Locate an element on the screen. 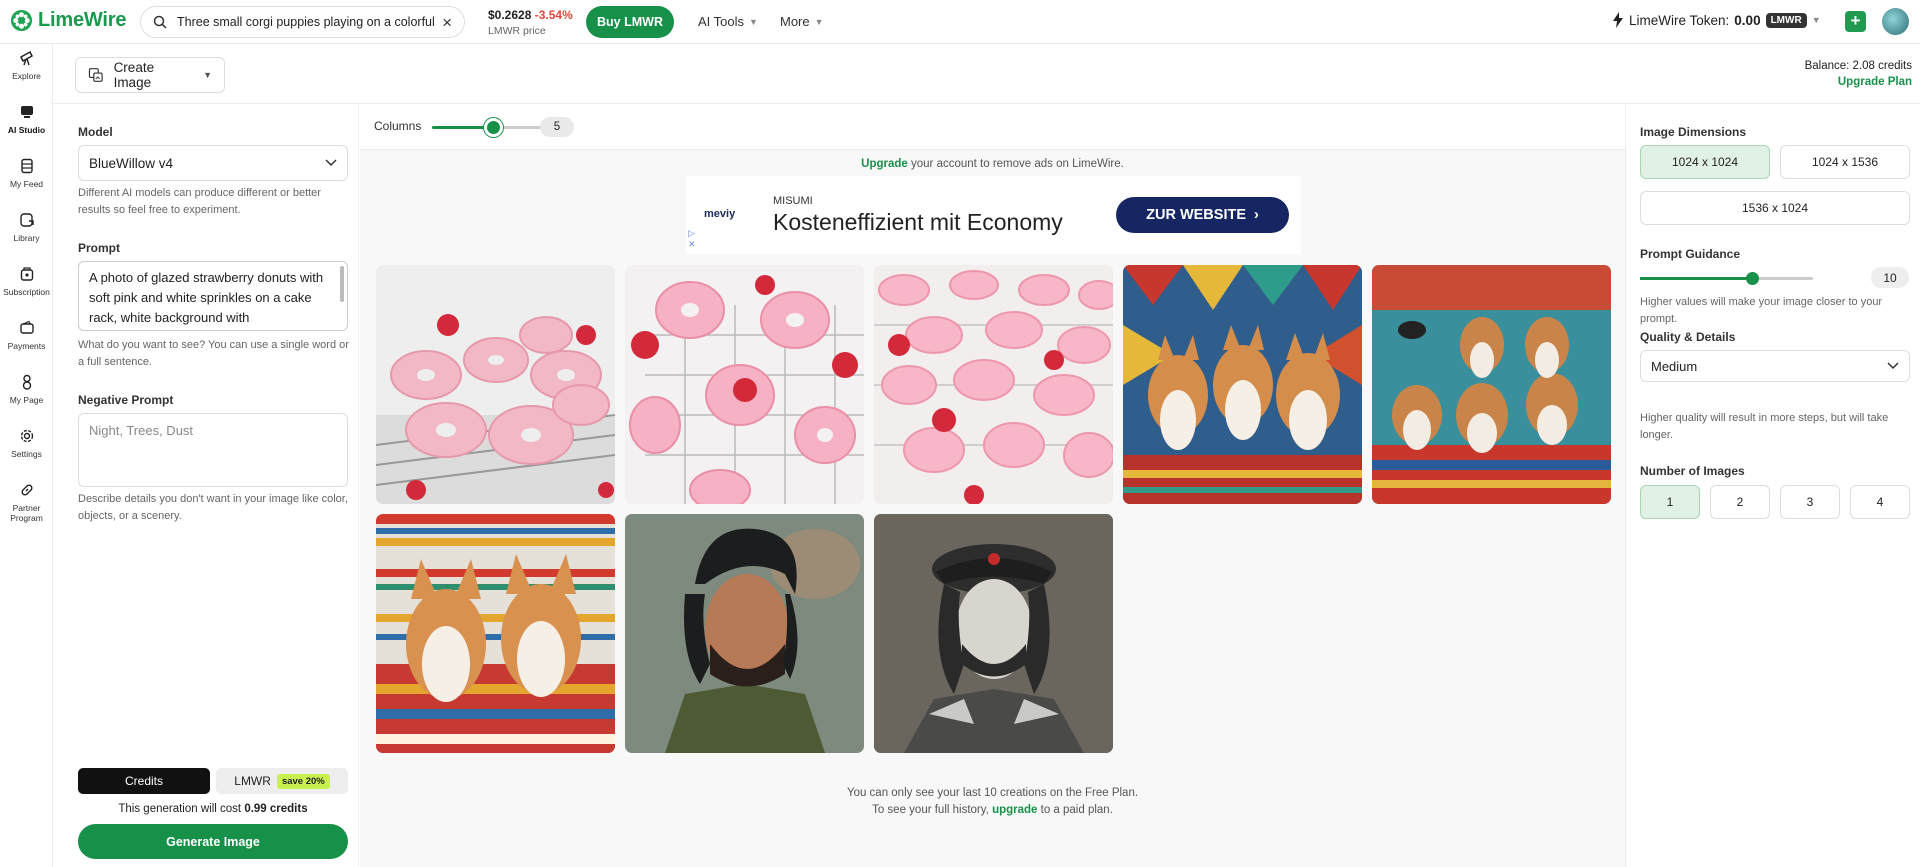  sidebar-item-ai-studio: AI Studio is located at coordinates (26, 119).